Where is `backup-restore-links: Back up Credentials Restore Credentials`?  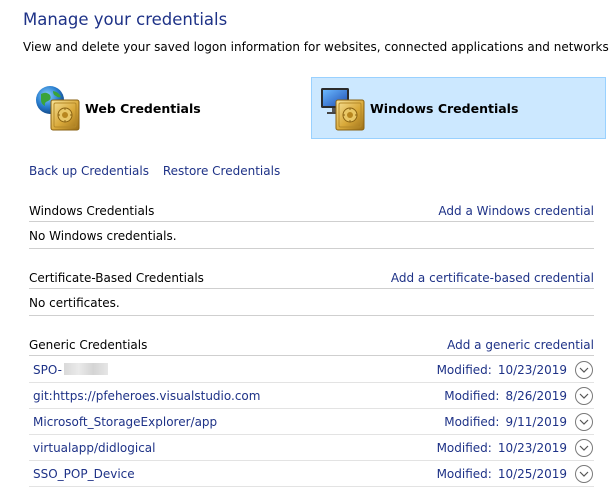
backup-restore-links: Back up Credentials Restore Credentials is located at coordinates (159, 171).